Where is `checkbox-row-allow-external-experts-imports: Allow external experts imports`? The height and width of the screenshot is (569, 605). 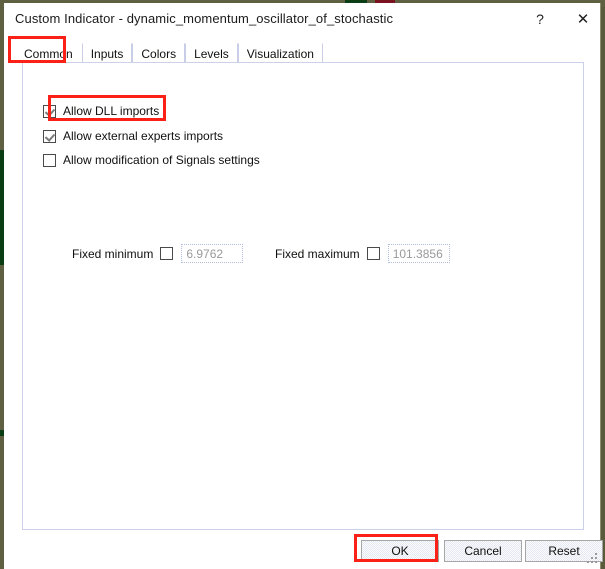 checkbox-row-allow-external-experts-imports: Allow external experts imports is located at coordinates (133, 136).